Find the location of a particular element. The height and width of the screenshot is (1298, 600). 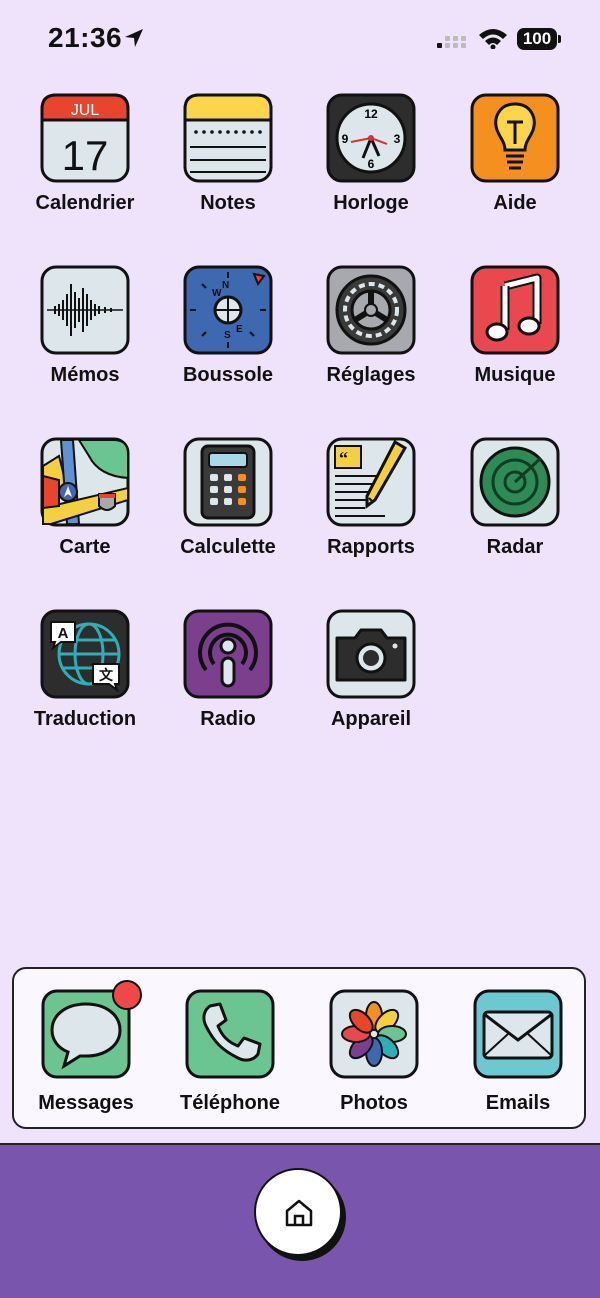

app-label: Calculette is located at coordinates (228, 547).